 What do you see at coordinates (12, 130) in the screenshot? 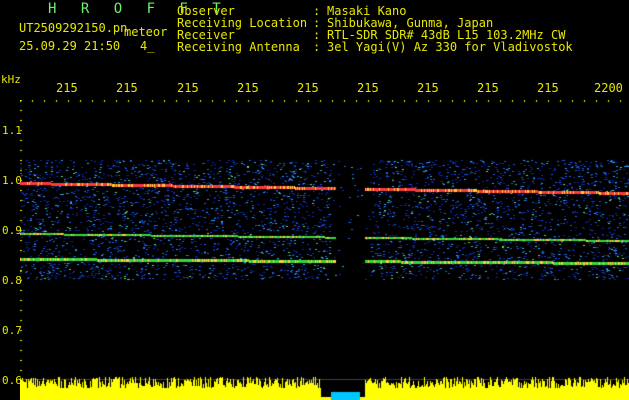
I see `y-tick-label: 1.1` at bounding box center [12, 130].